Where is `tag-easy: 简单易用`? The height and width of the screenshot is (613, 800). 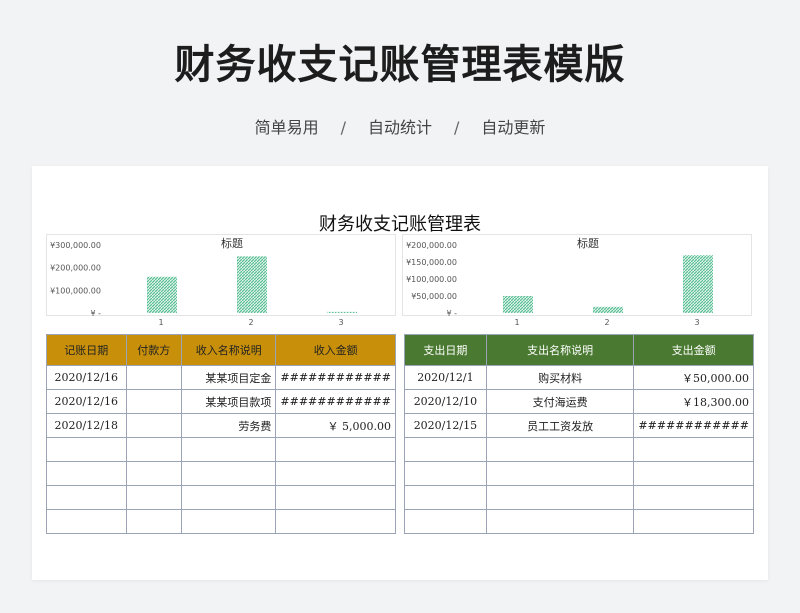 tag-easy: 简单易用 is located at coordinates (286, 127).